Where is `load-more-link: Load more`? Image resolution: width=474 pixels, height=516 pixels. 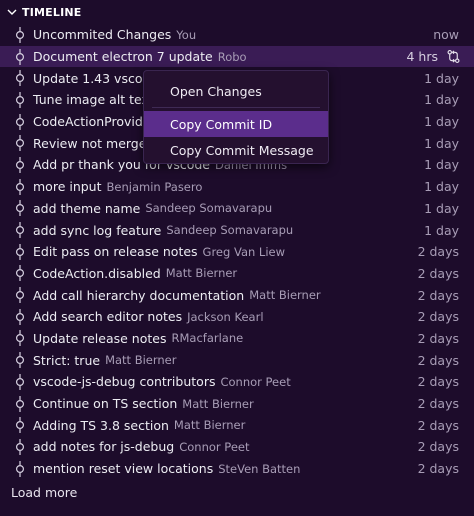 load-more-link: Load more is located at coordinates (44, 492).